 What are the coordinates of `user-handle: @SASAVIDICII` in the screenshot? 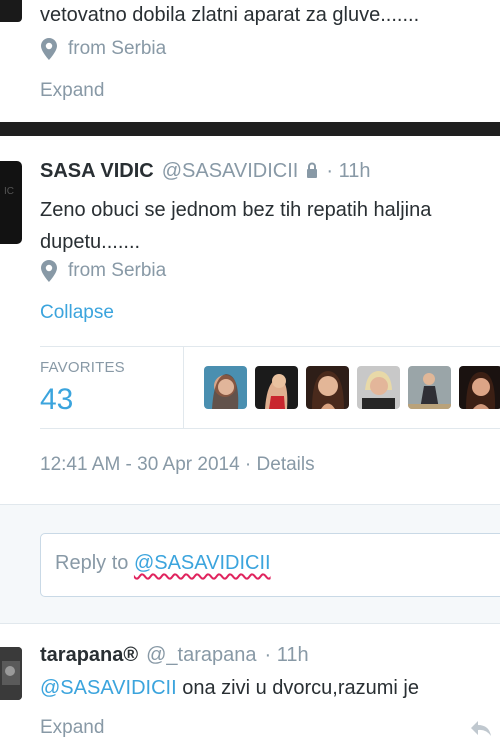 It's located at (230, 171).